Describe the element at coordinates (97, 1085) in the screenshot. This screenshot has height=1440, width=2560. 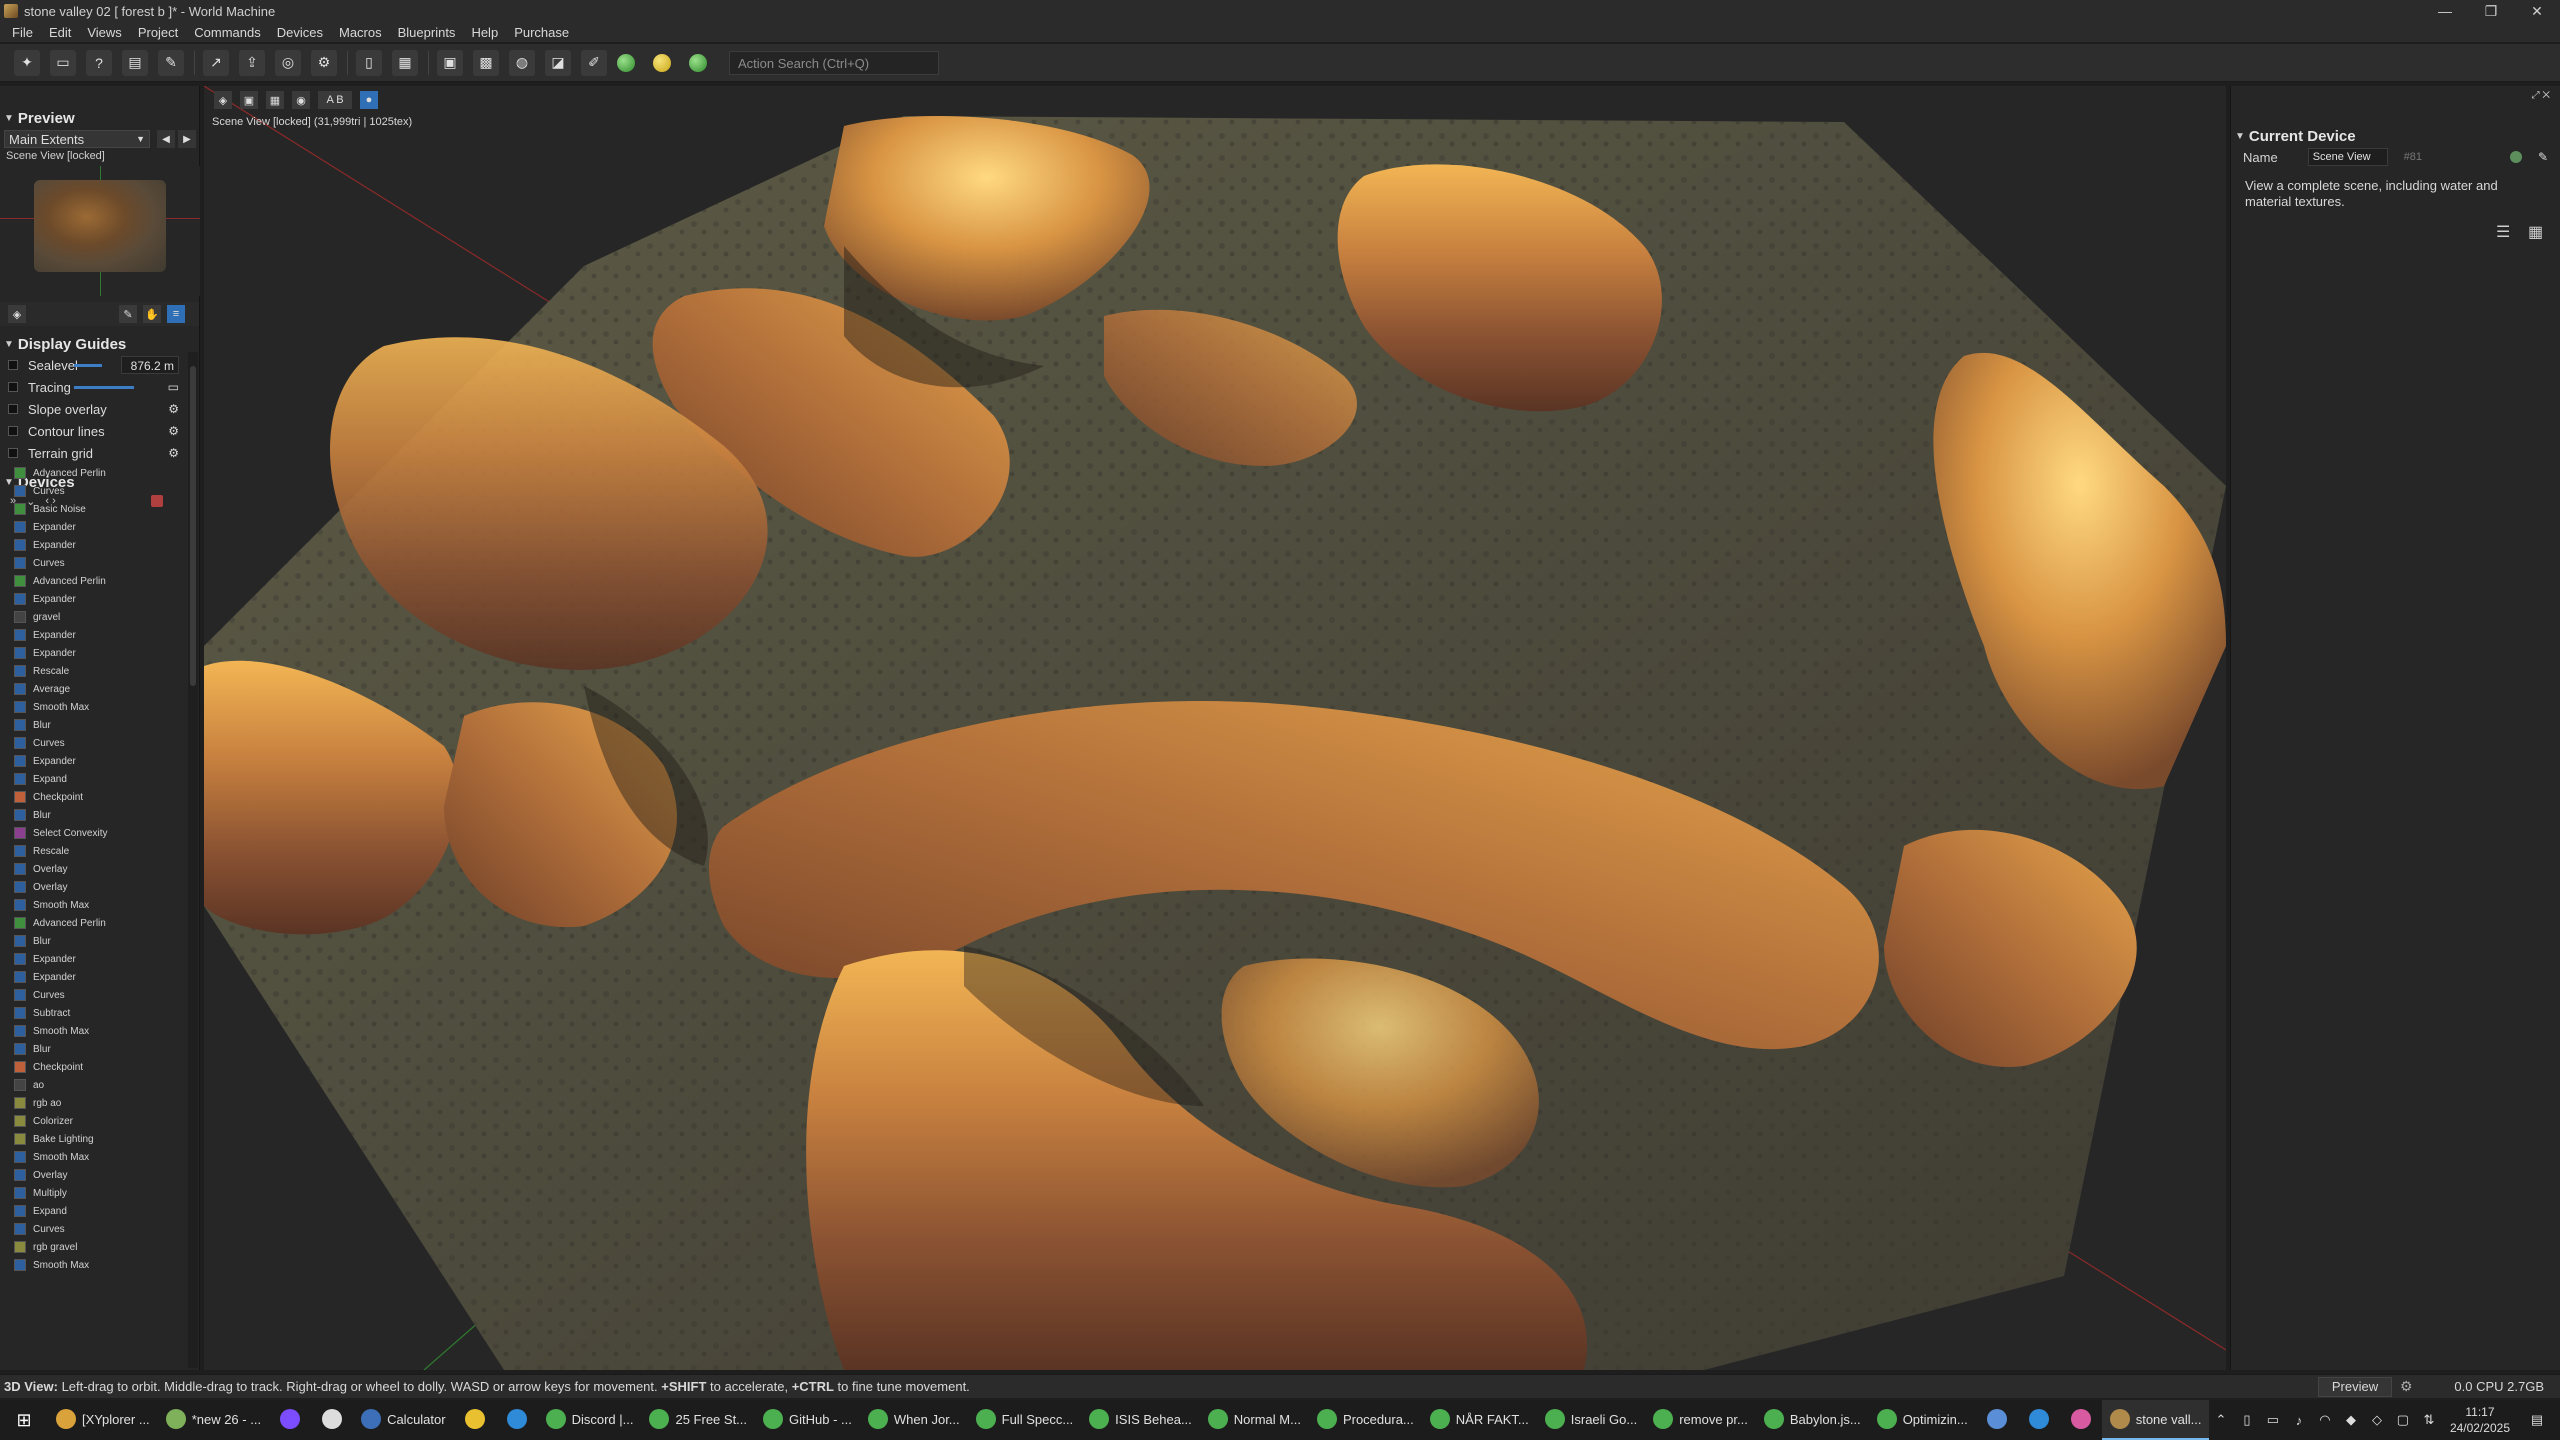
I see `device-list-item: ao` at that location.